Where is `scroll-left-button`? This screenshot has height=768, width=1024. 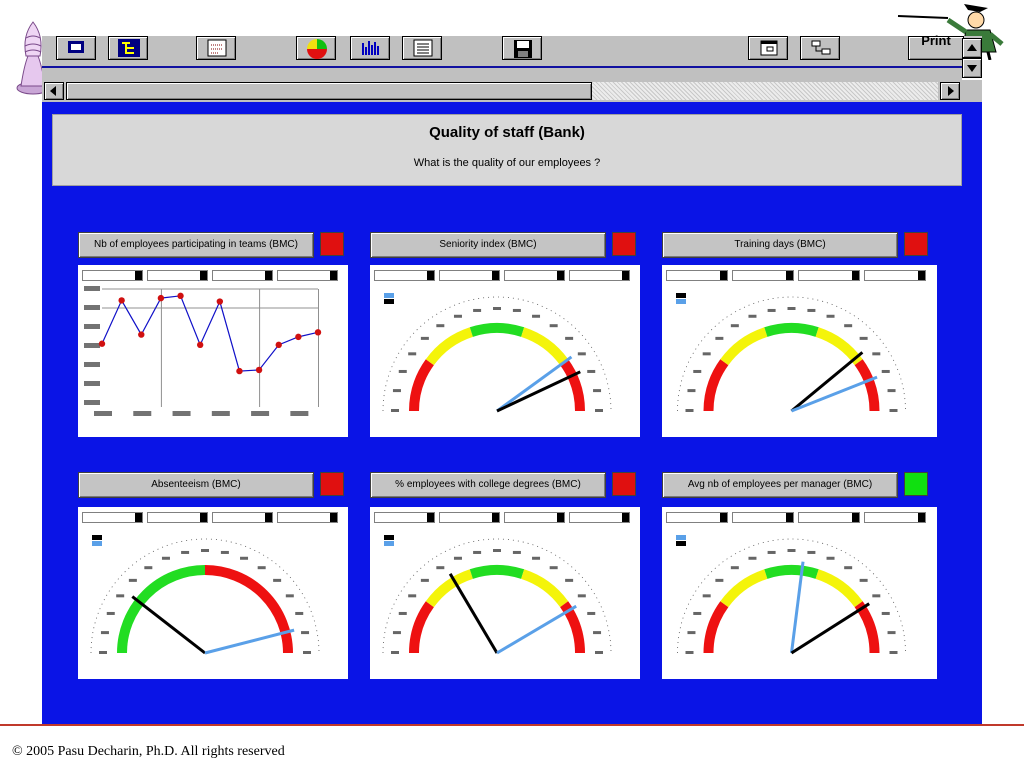 scroll-left-button is located at coordinates (54, 91).